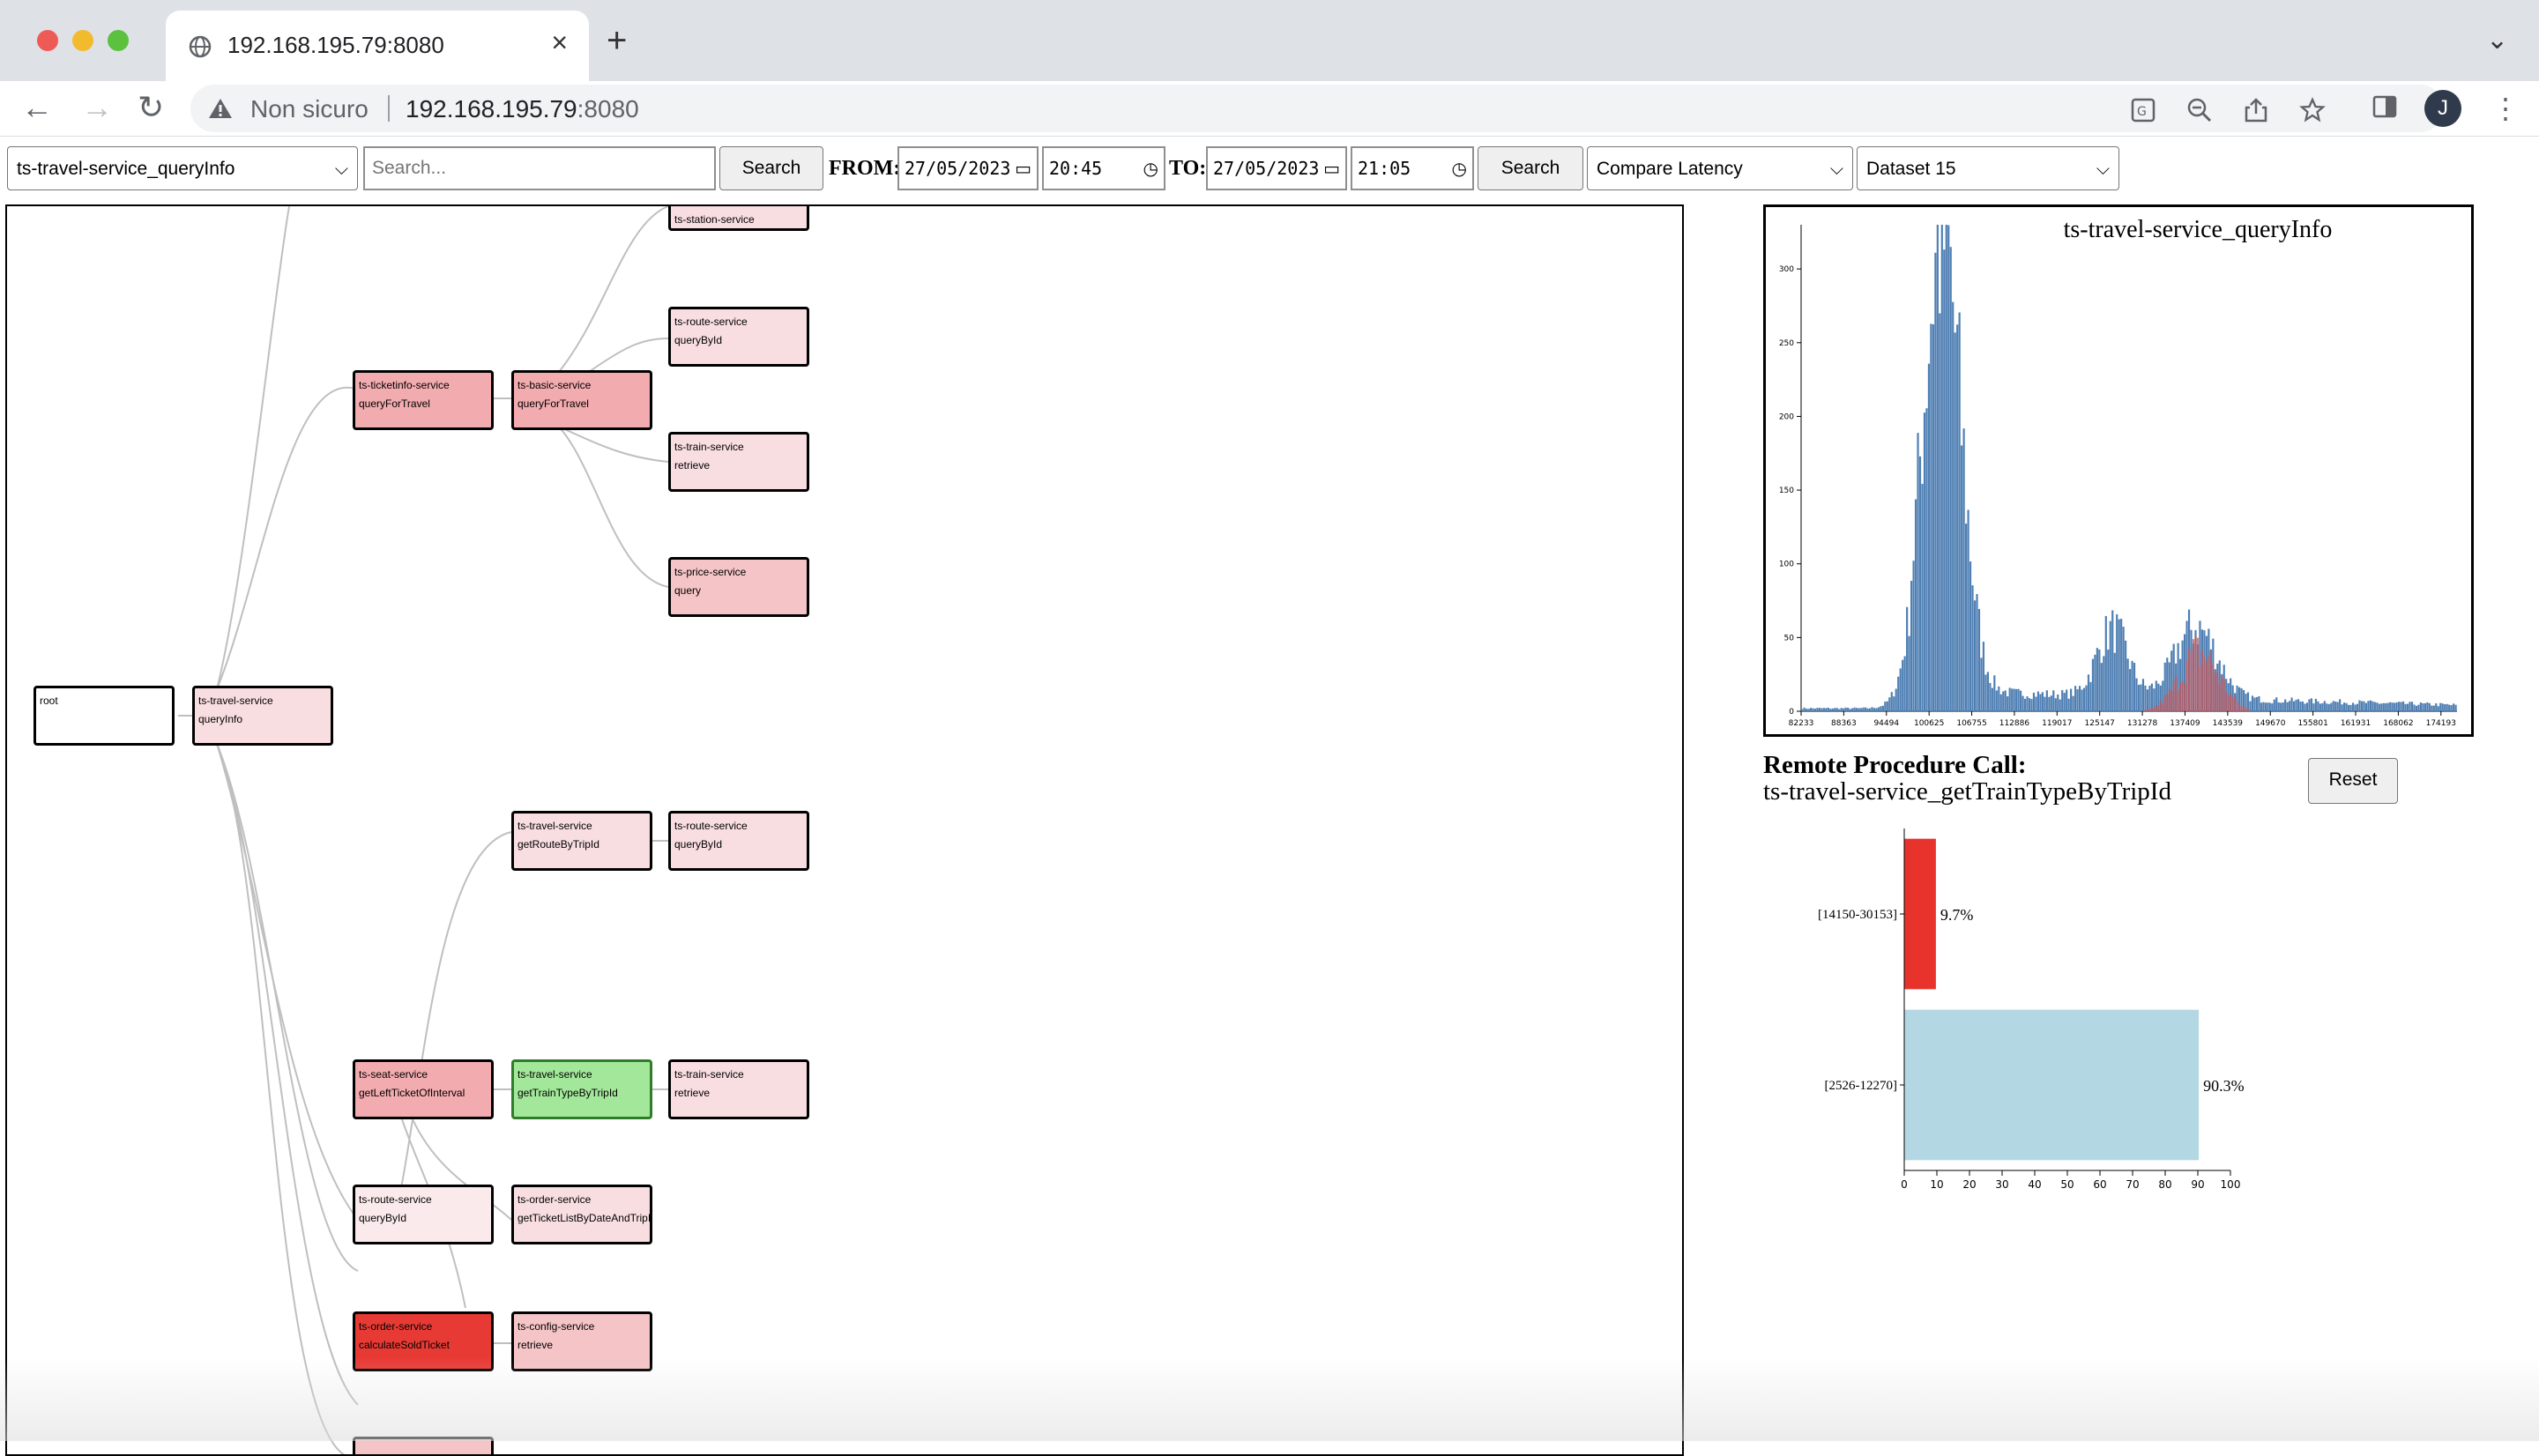  What do you see at coordinates (377, 46) in the screenshot?
I see `browser-tab: 192.168.195.79:8080 ×` at bounding box center [377, 46].